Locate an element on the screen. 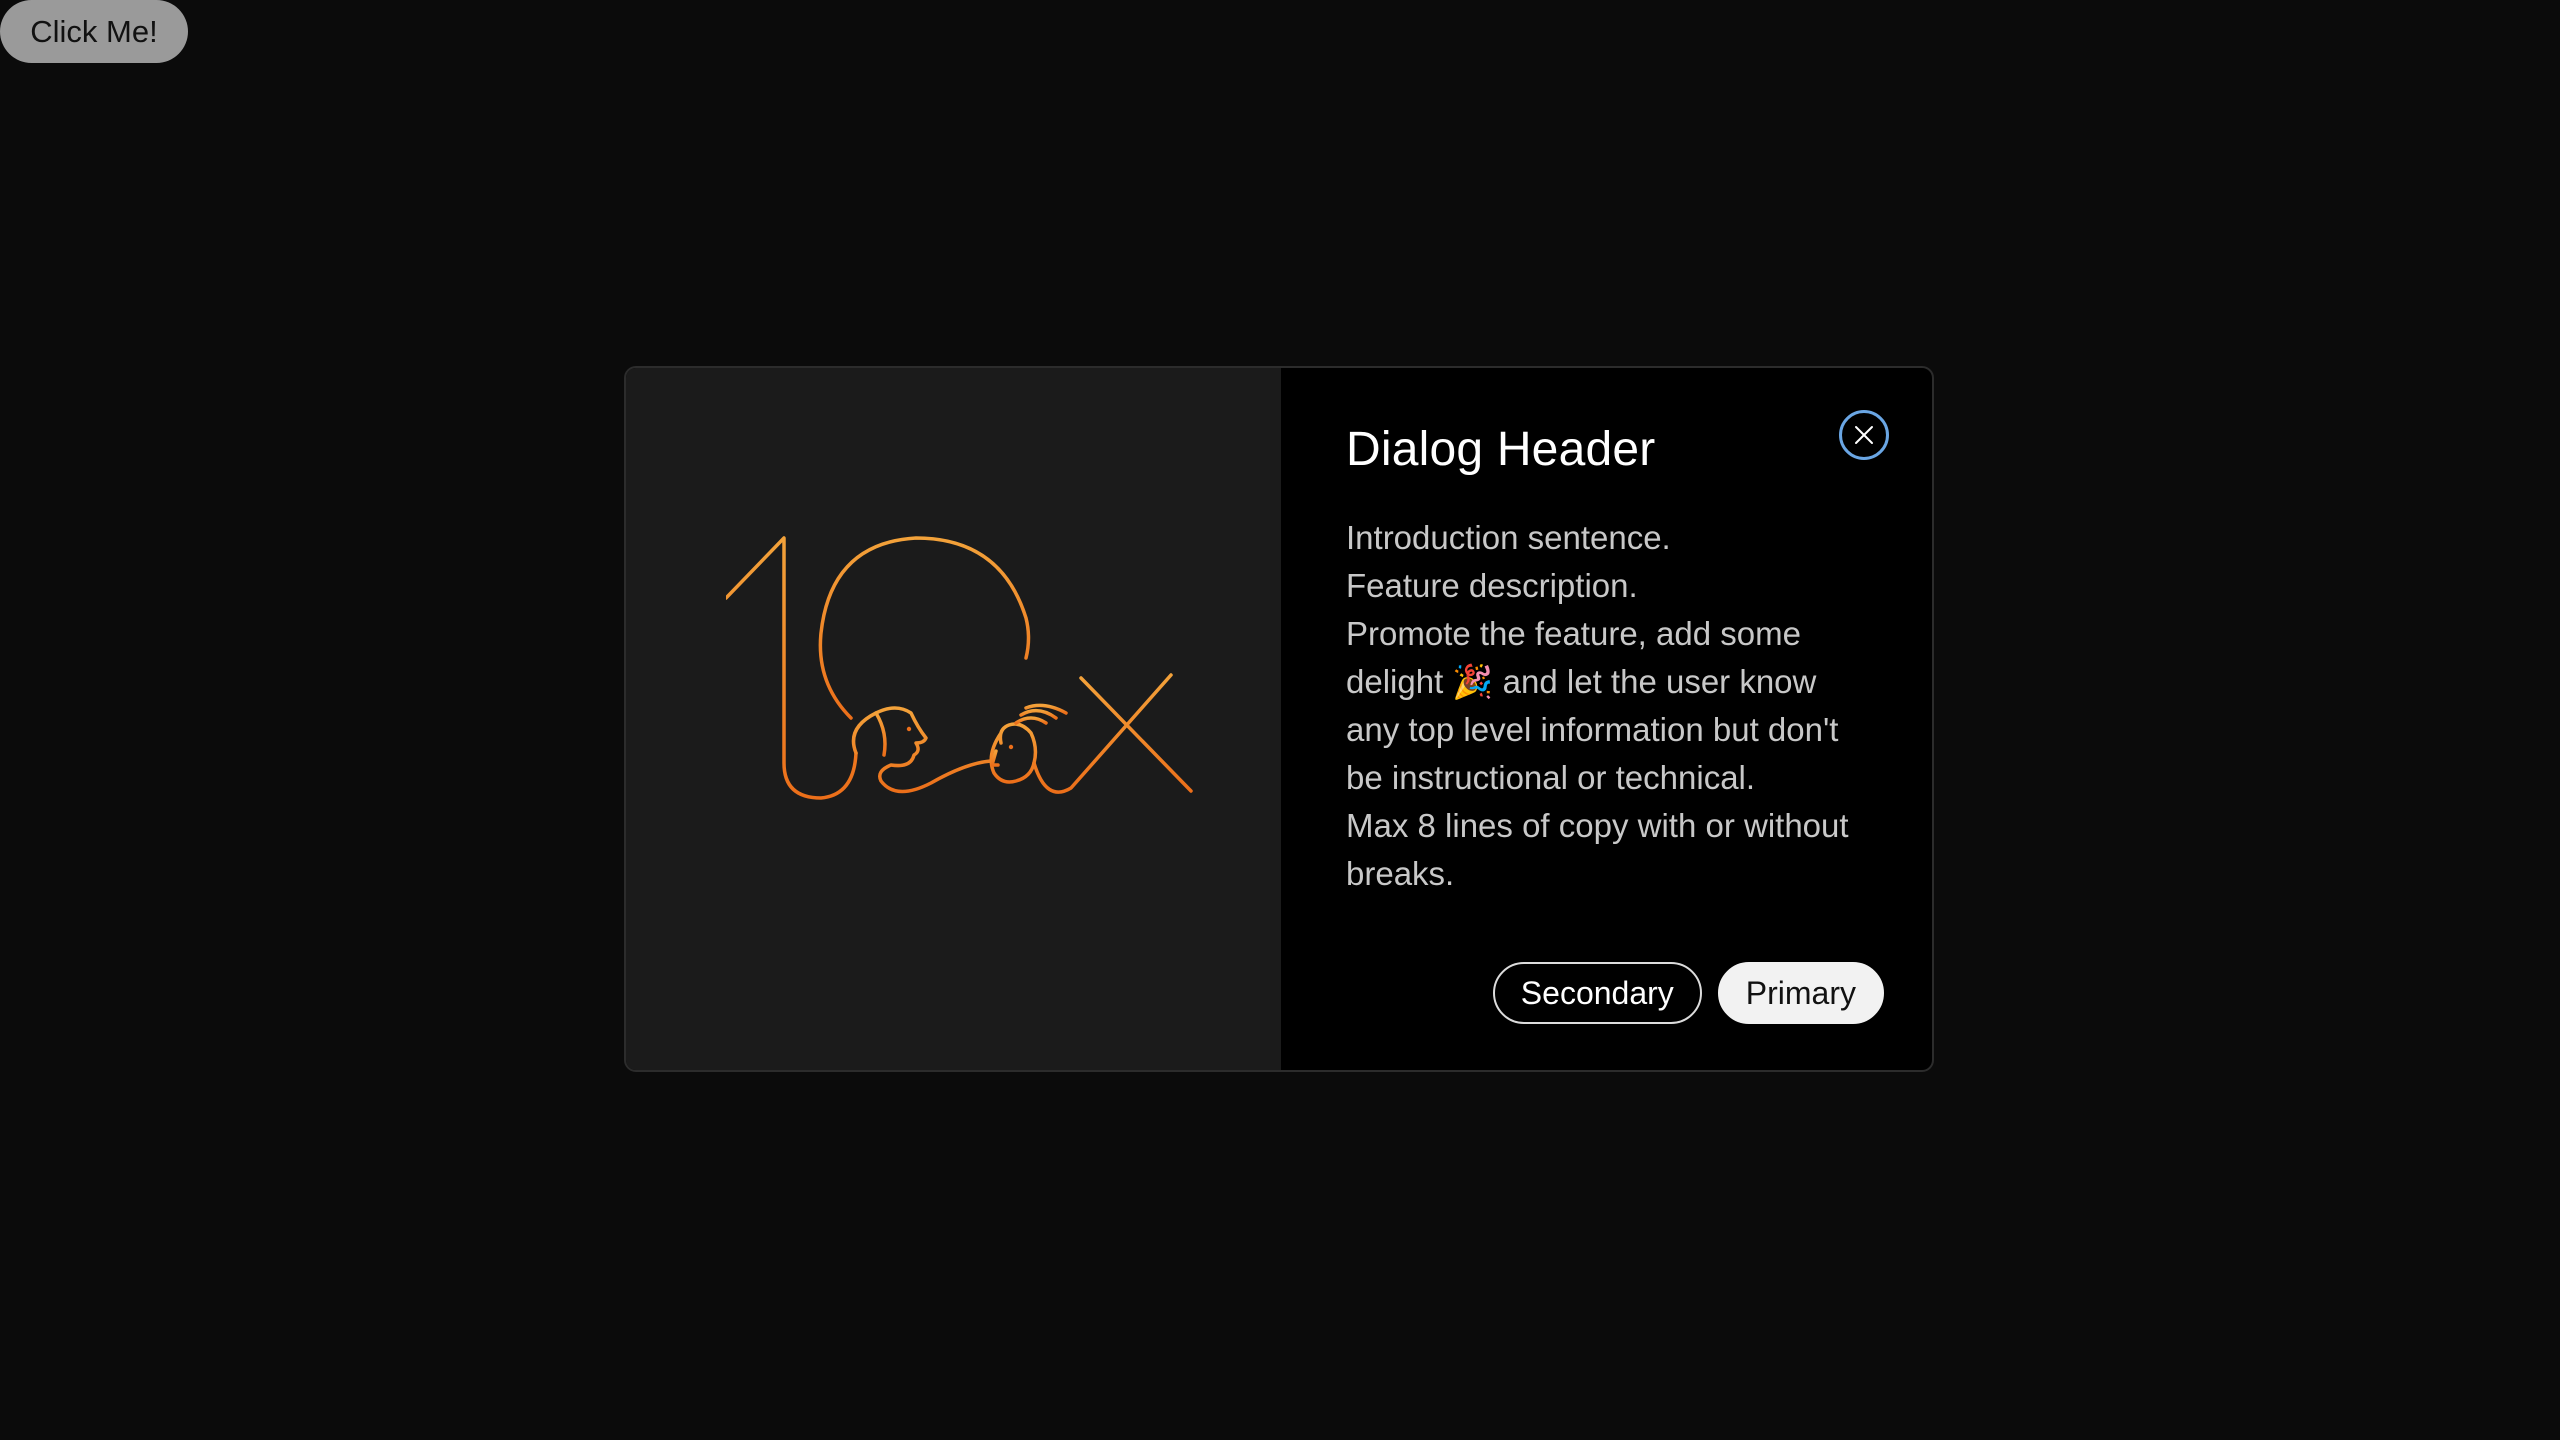 This screenshot has width=2560, height=1440. dialog-title: Dialog Header is located at coordinates (1501, 449).